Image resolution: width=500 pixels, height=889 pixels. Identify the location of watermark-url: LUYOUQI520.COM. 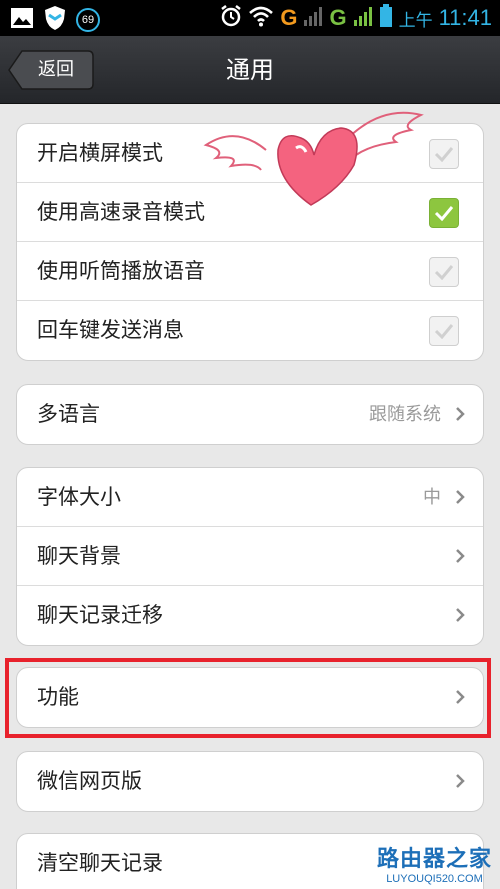
(434, 879).